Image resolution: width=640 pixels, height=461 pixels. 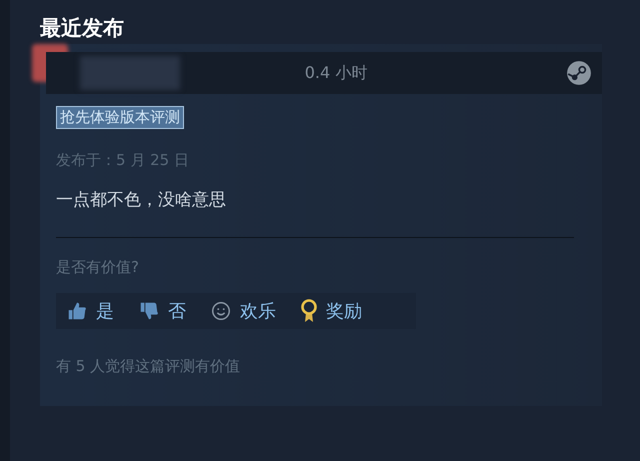 What do you see at coordinates (149, 366) in the screenshot?
I see `helpful-count: 有 5 人觉得这篇评测有价值` at bounding box center [149, 366].